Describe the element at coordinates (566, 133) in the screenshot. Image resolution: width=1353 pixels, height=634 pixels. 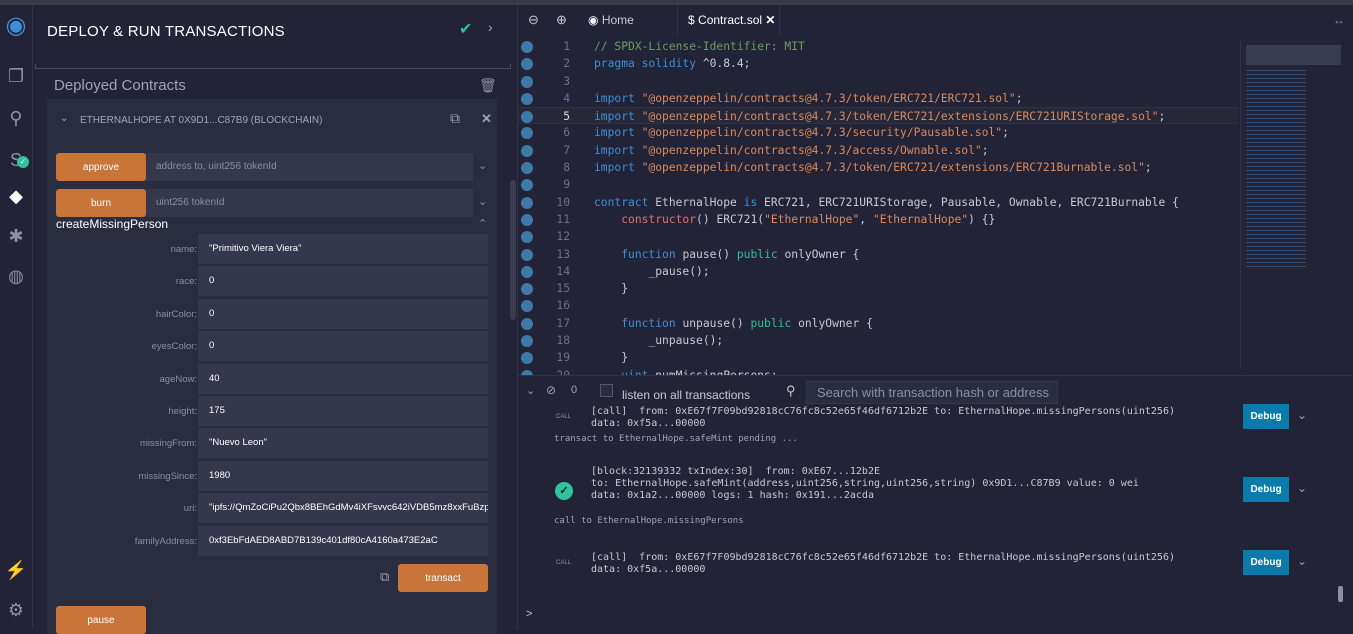
I see `line-number: 6` at that location.